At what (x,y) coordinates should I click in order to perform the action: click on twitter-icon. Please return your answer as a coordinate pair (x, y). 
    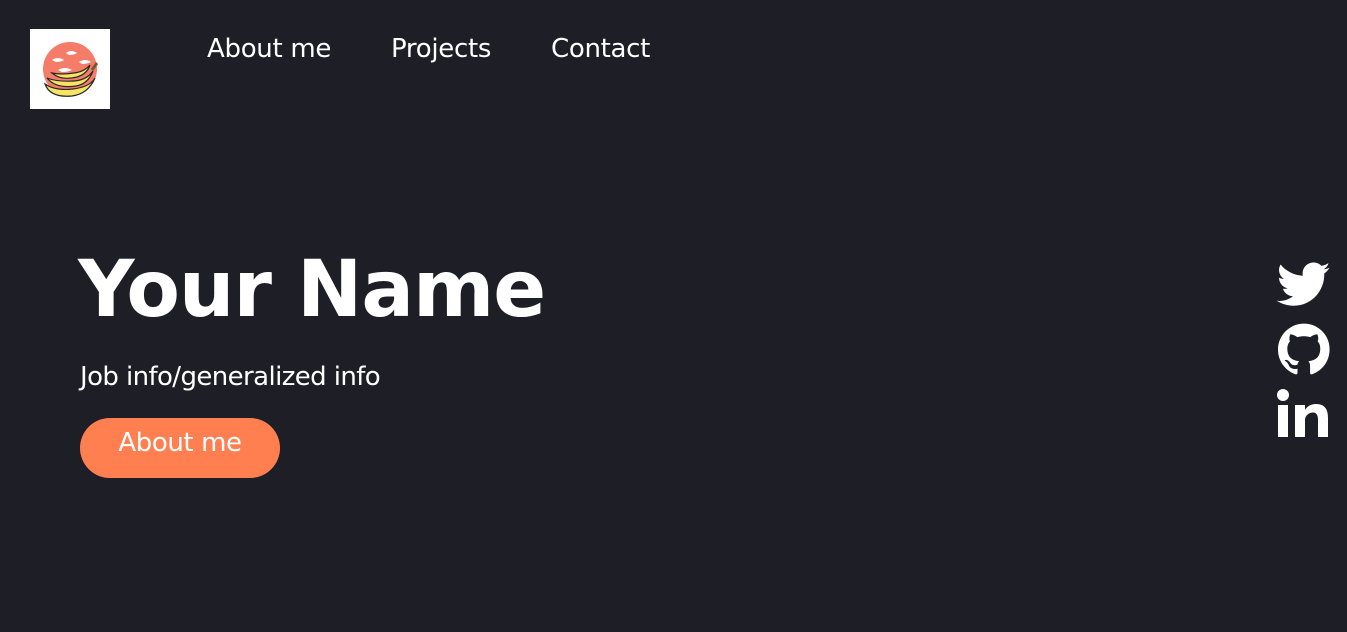
    Looking at the image, I should click on (1304, 284).